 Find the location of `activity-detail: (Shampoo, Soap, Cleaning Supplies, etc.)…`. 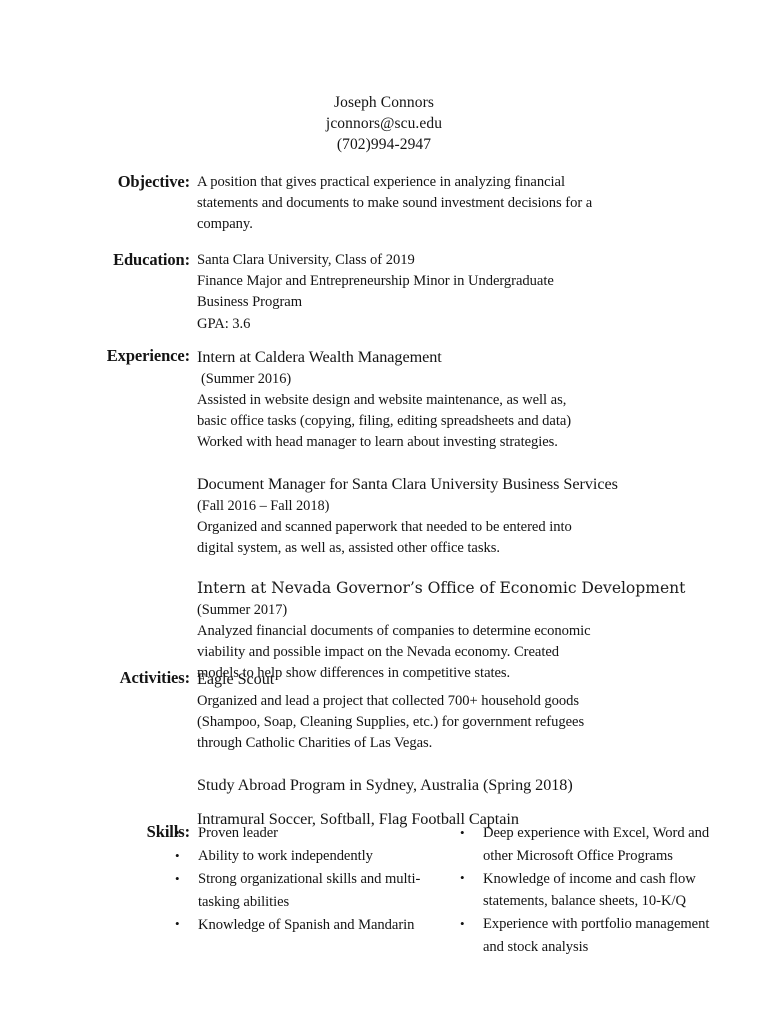

activity-detail: (Shampoo, Soap, Cleaning Supplies, etc.)… is located at coordinates (391, 722).